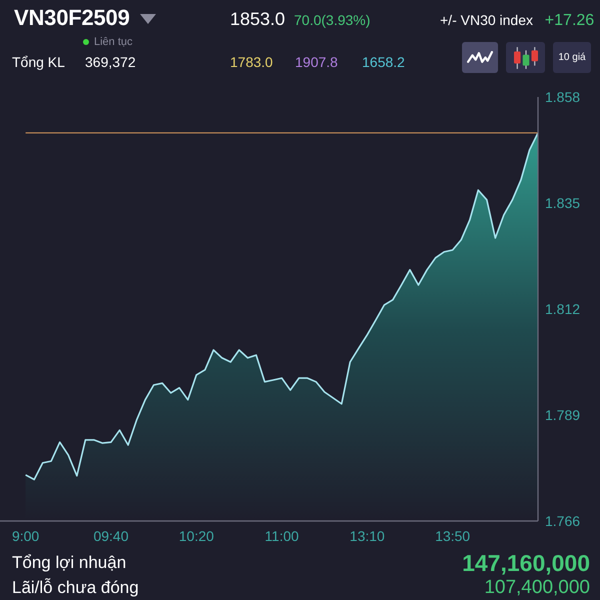 This screenshot has width=600, height=600. I want to click on y-axis-label: 1.789, so click(562, 415).